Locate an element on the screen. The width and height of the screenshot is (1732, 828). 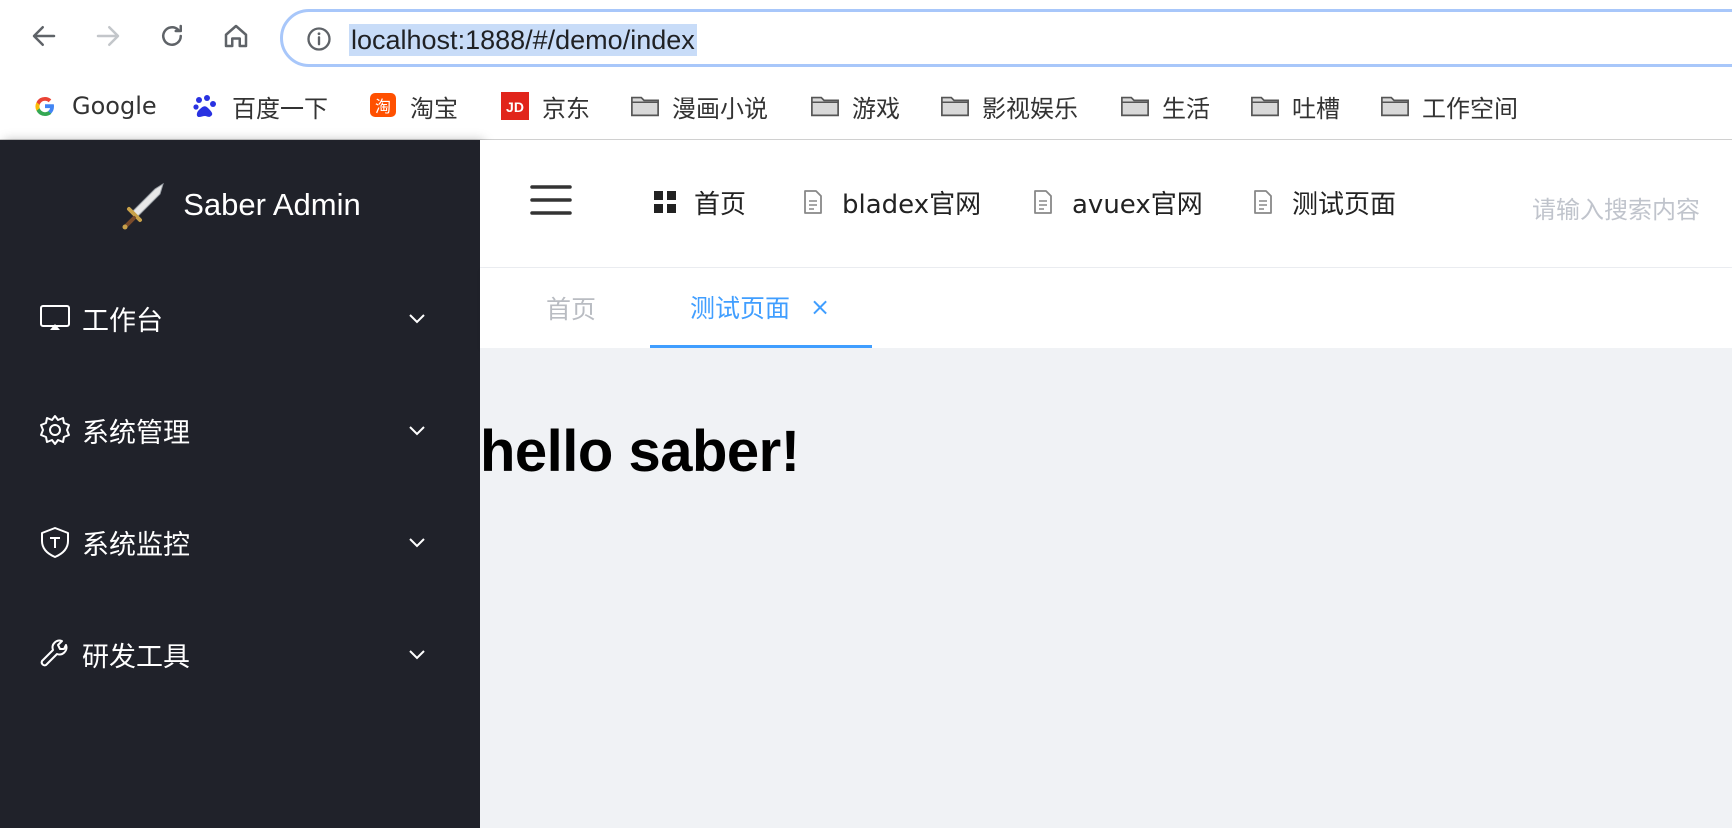
bookmark-folder-workspace: 工作空间 is located at coordinates (1449, 106).